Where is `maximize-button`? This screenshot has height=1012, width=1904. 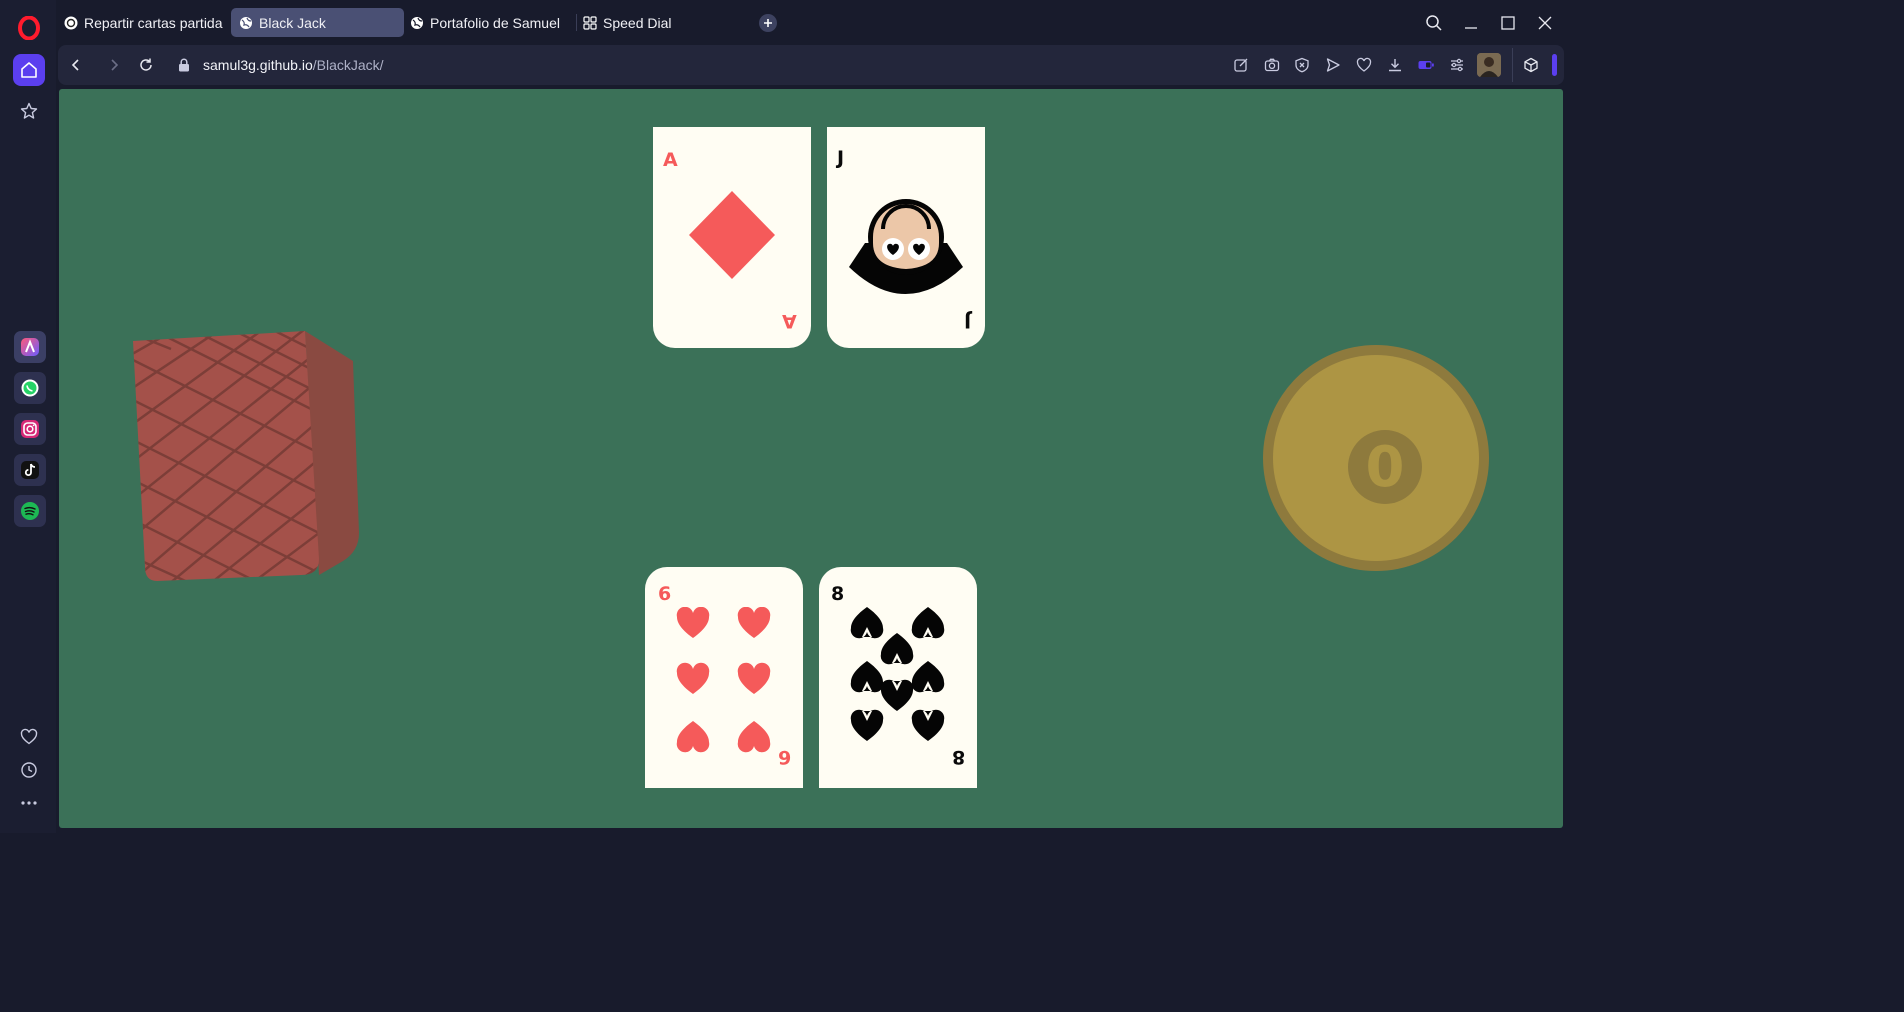
maximize-button is located at coordinates (1508, 23).